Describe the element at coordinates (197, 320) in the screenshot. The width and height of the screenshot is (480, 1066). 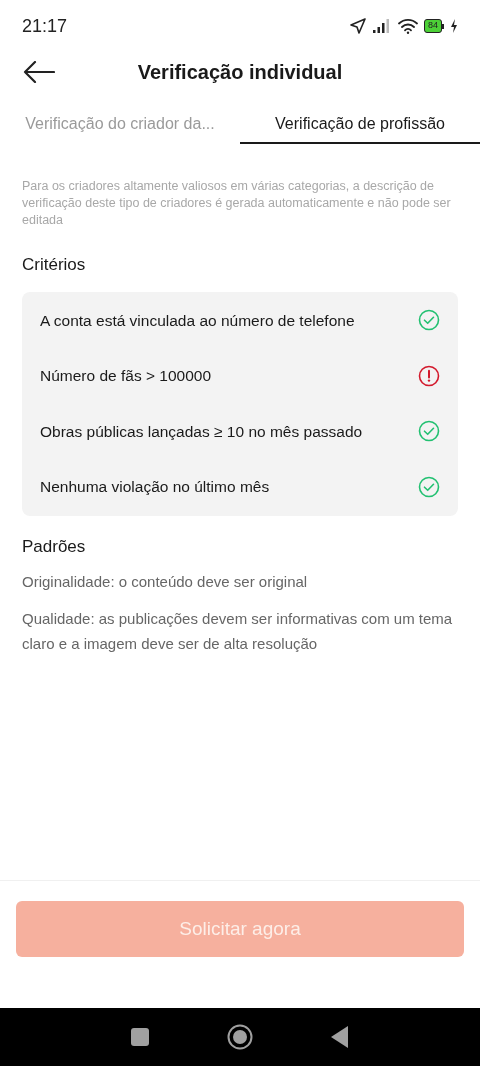
I see `criterion-label: A conta está vinculada ao número de telefone` at that location.